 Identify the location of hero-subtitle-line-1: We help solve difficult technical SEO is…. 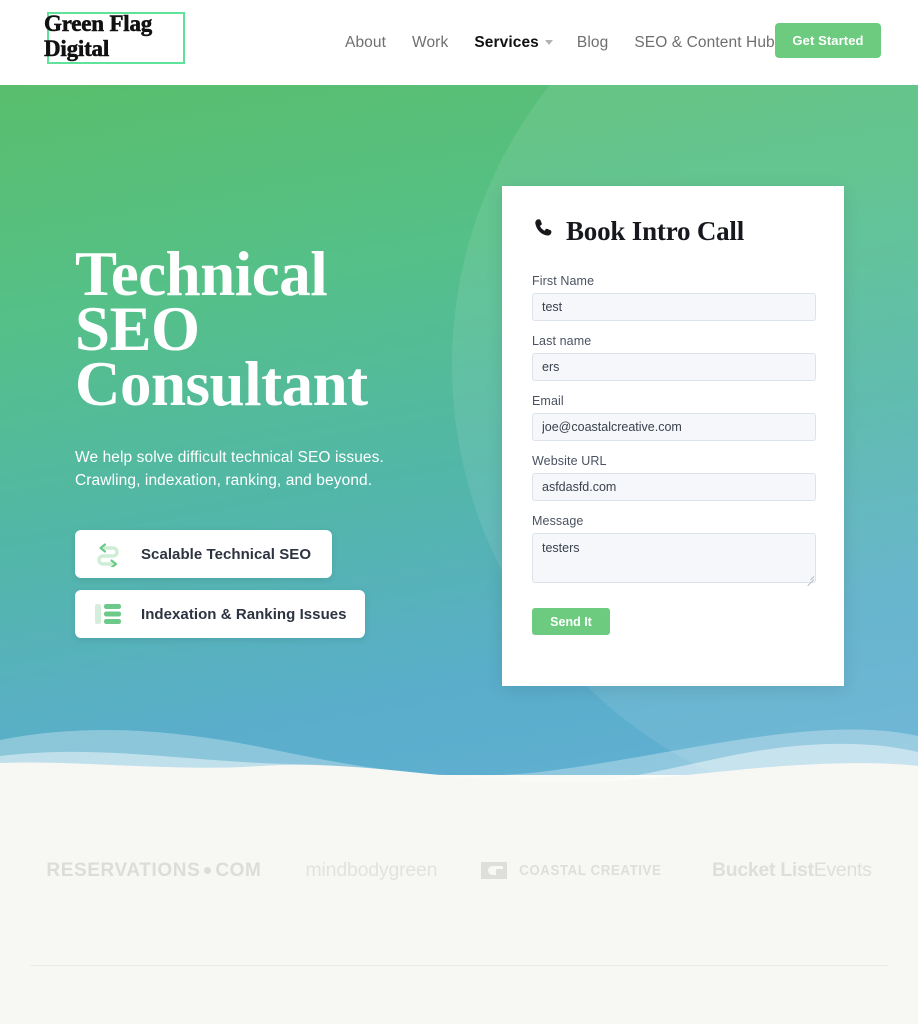
(229, 457).